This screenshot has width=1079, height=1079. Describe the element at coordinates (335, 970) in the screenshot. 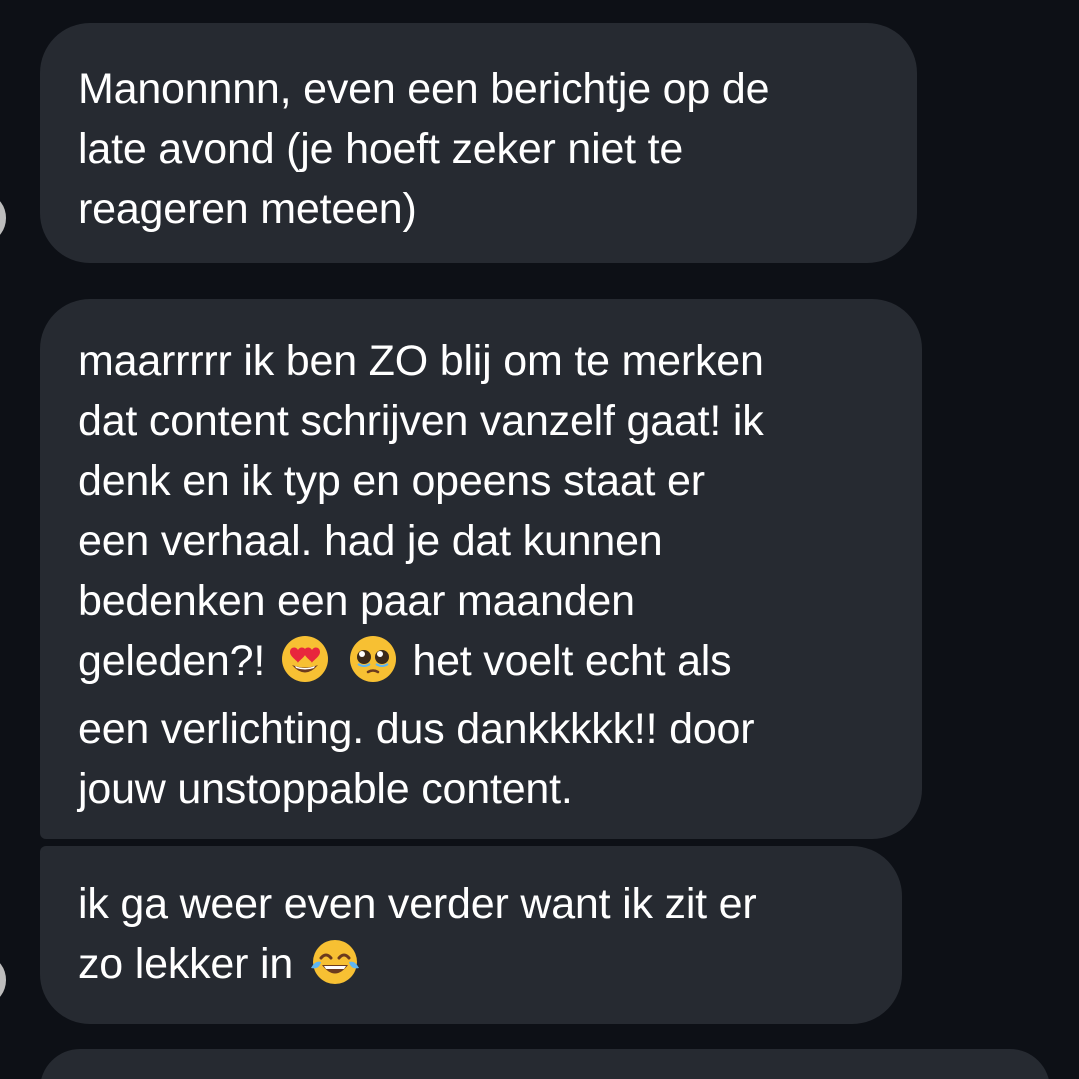

I see `tears-of-joy-emoji` at that location.